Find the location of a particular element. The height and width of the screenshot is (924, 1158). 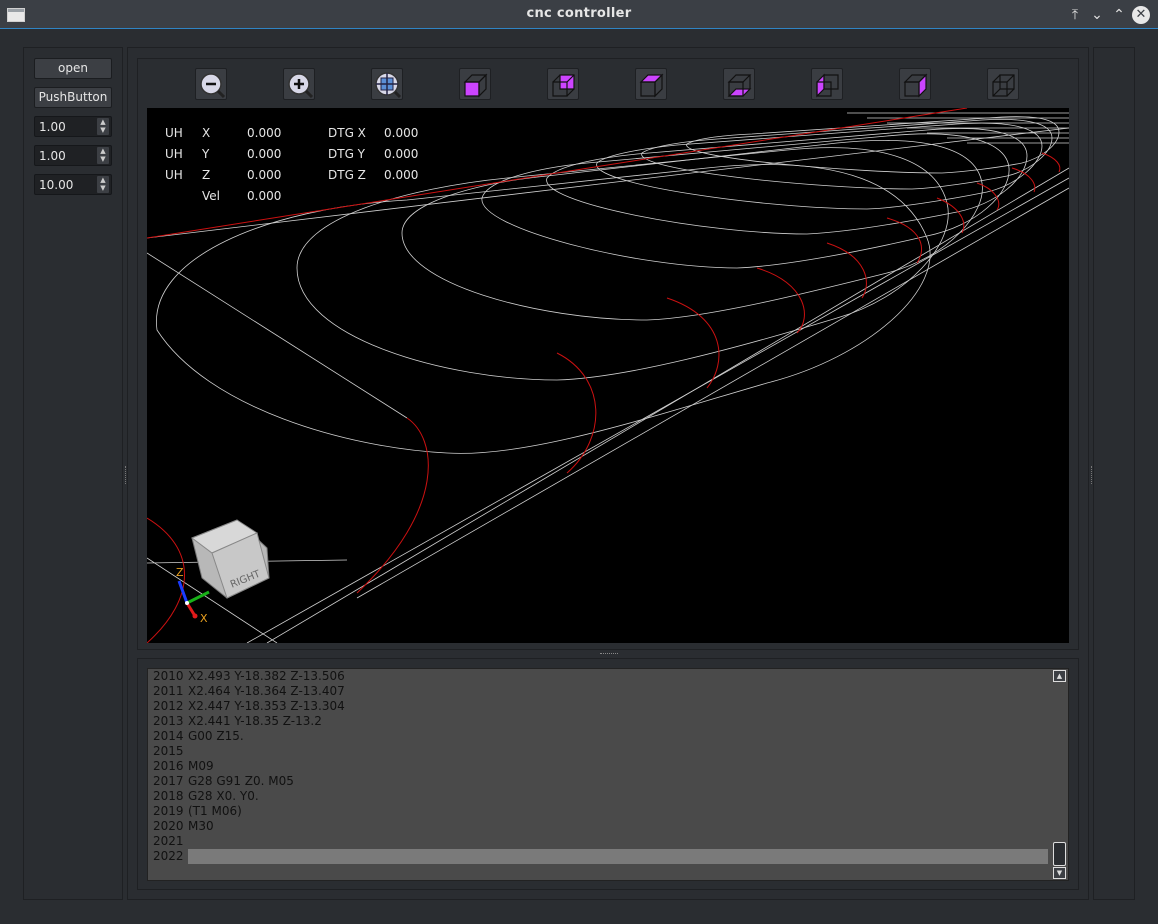

spinbox-3: 10.00 ▲ ▼ is located at coordinates (73, 184).